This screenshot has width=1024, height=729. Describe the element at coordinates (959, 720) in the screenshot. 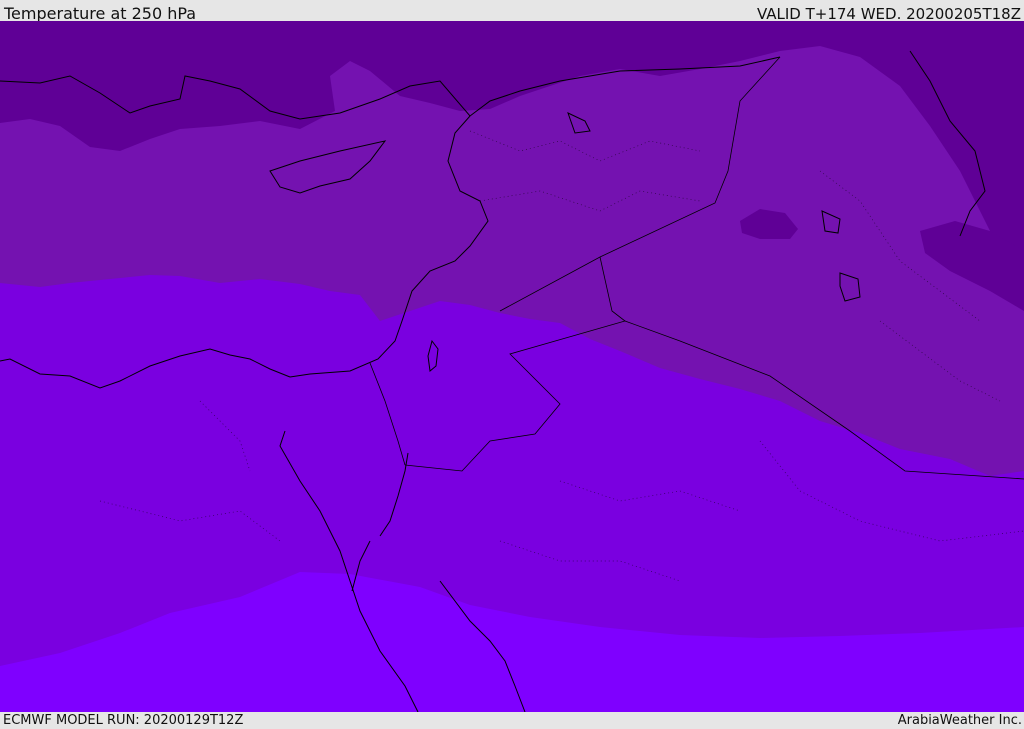

I see `credit-label: ArabiaWeather Inc.` at that location.